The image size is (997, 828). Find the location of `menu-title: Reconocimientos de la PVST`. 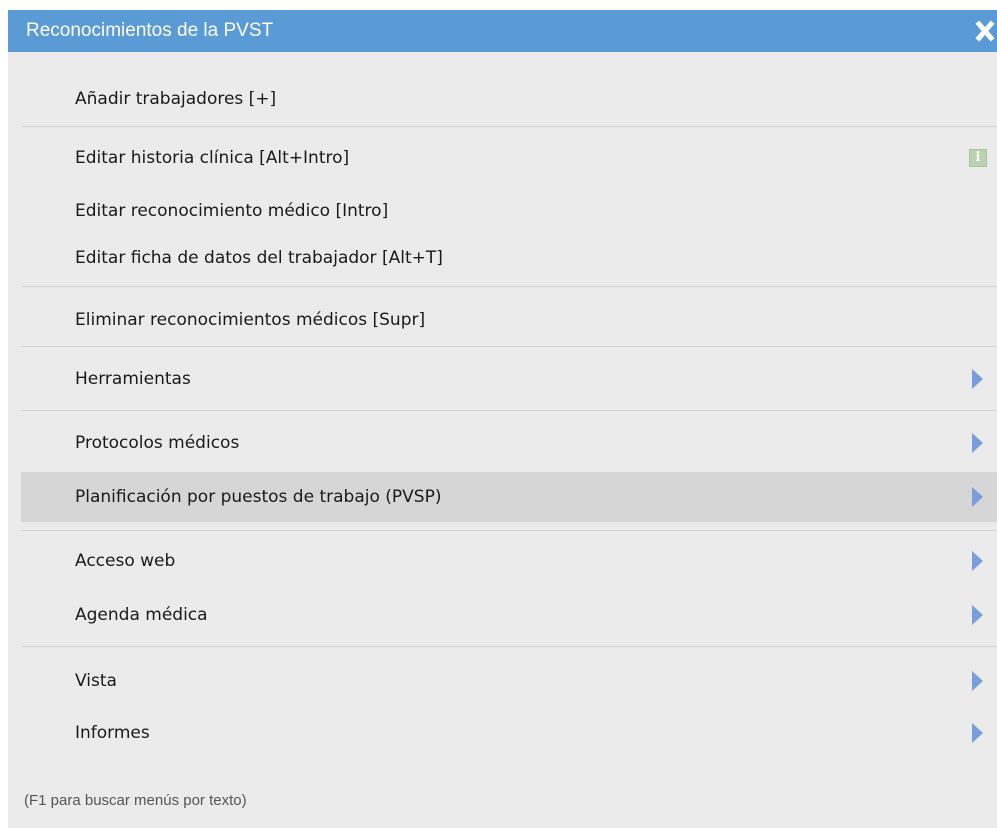

menu-title: Reconocimientos de la PVST is located at coordinates (150, 30).